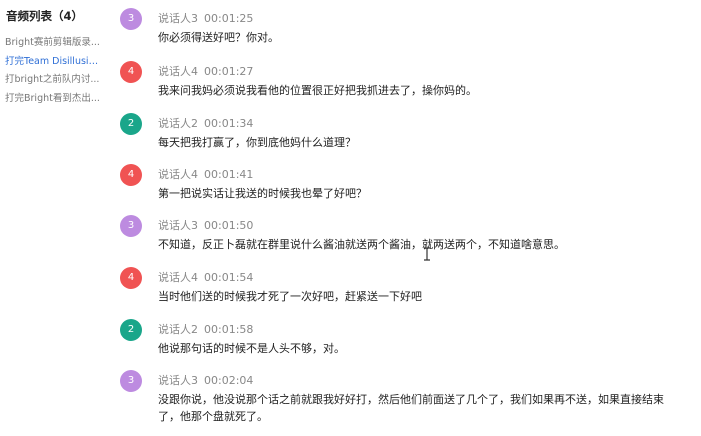 Image resolution: width=701 pixels, height=436 pixels. Describe the element at coordinates (228, 277) in the screenshot. I see `timestamp: 00:01:54` at that location.